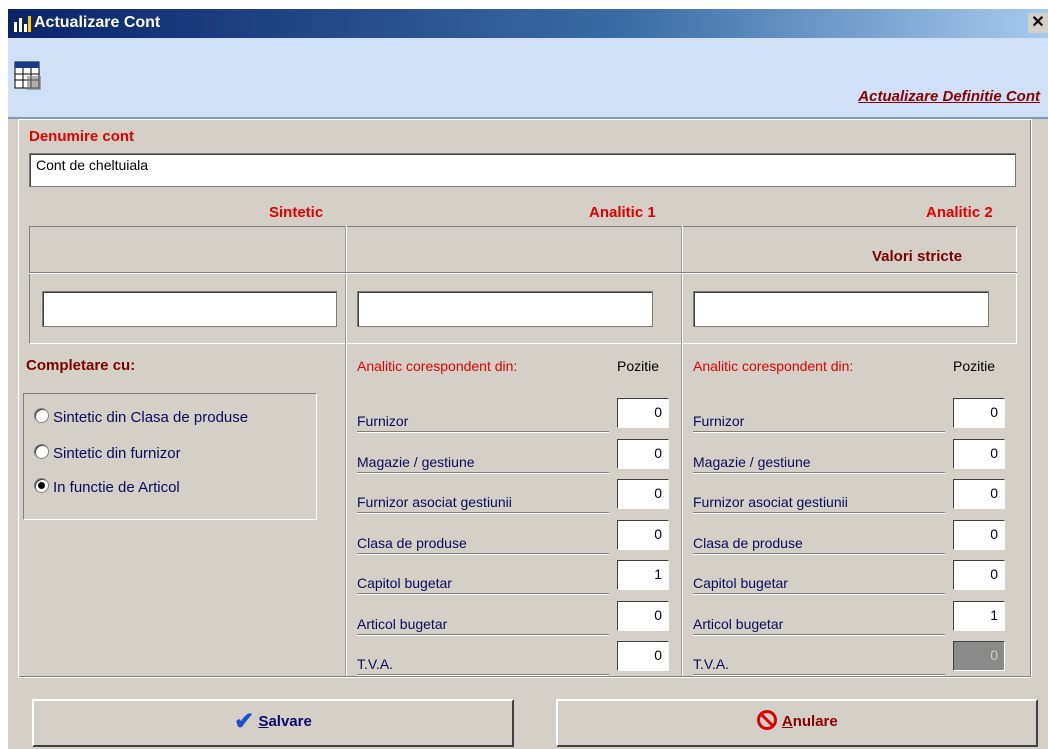 Image resolution: width=1048 pixels, height=749 pixels. I want to click on a1-label-clasa: Clasa de produse, so click(483, 544).